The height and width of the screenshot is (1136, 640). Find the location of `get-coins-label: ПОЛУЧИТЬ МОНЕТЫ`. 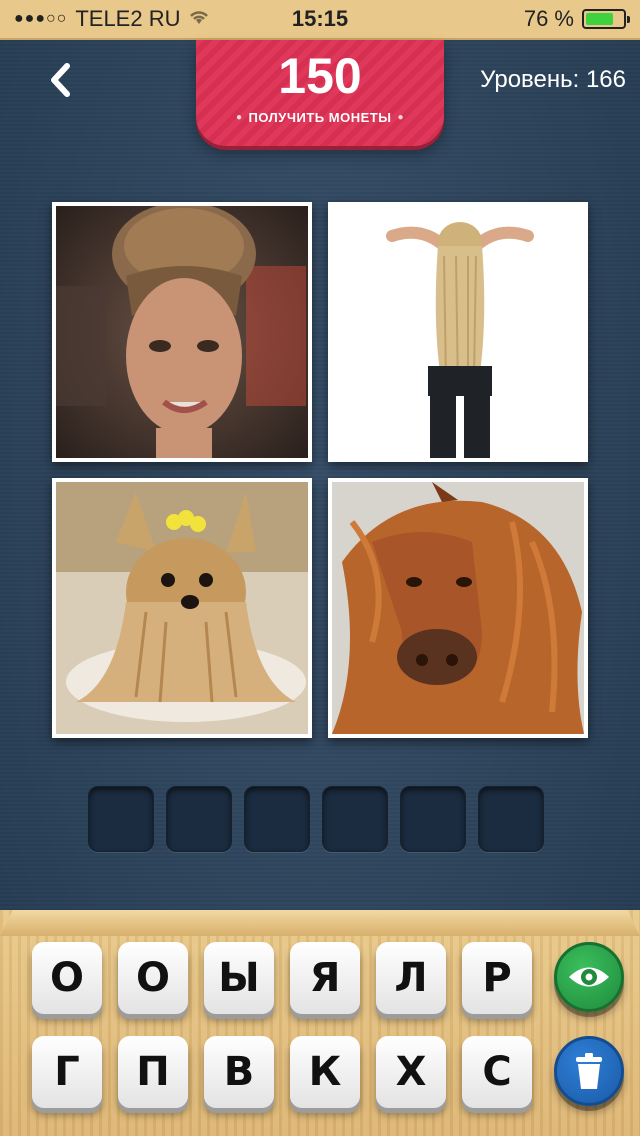

get-coins-label: ПОЛУЧИТЬ МОНЕТЫ is located at coordinates (320, 117).